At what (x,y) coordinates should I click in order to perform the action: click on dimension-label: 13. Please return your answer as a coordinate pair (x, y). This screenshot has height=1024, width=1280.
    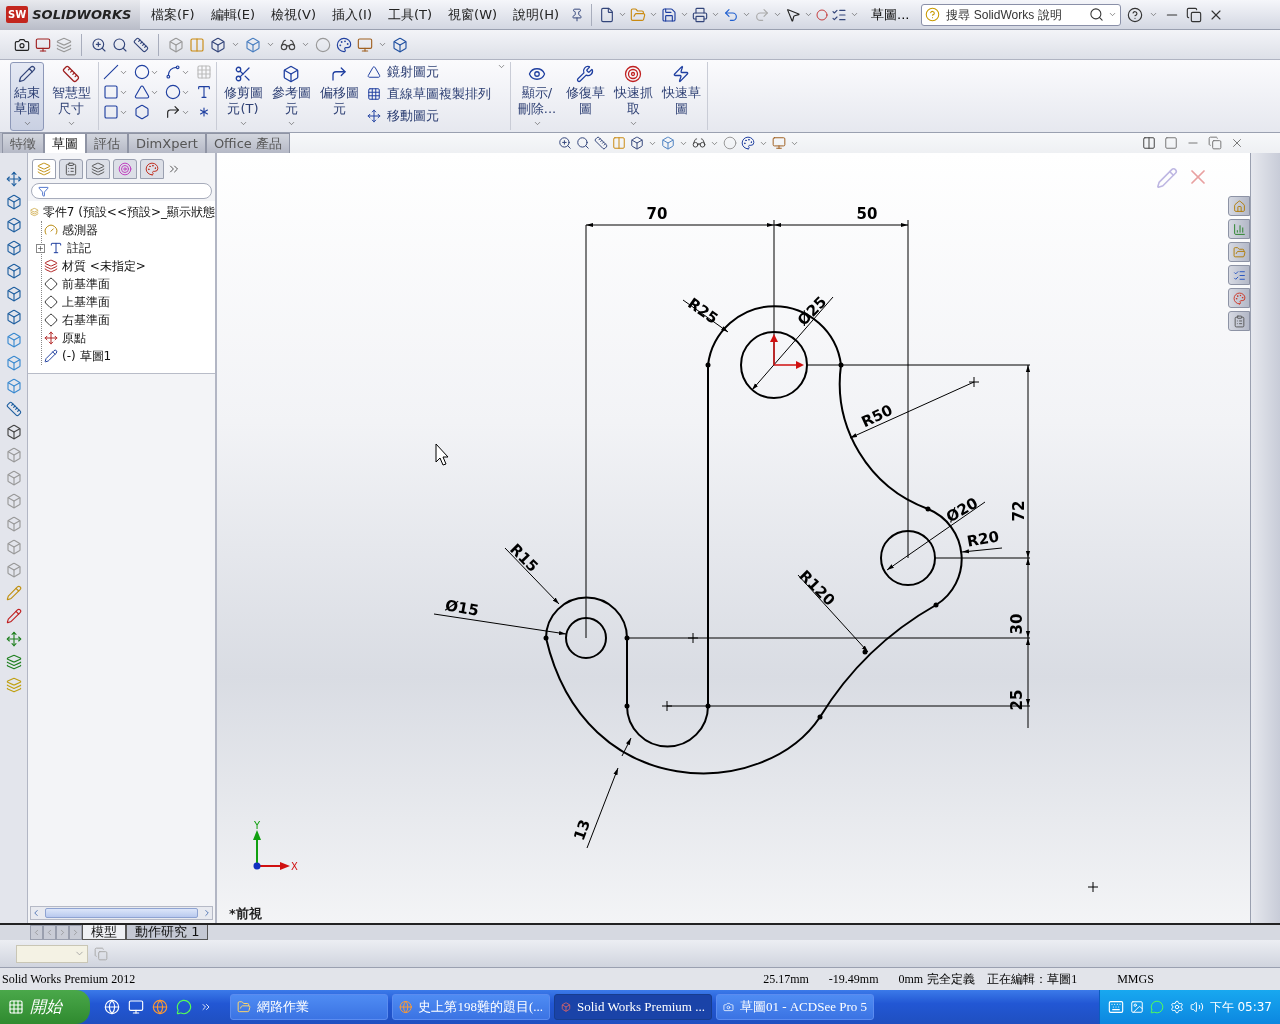
    Looking at the image, I should click on (582, 830).